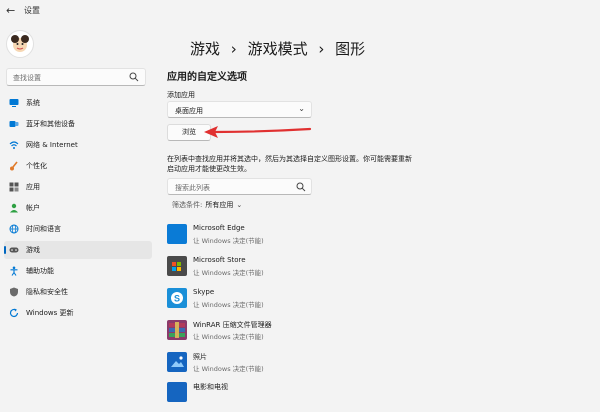 Image resolution: width=600 pixels, height=412 pixels. I want to click on list-item: S Skype 让 Windows 决定(节能), so click(367, 302).